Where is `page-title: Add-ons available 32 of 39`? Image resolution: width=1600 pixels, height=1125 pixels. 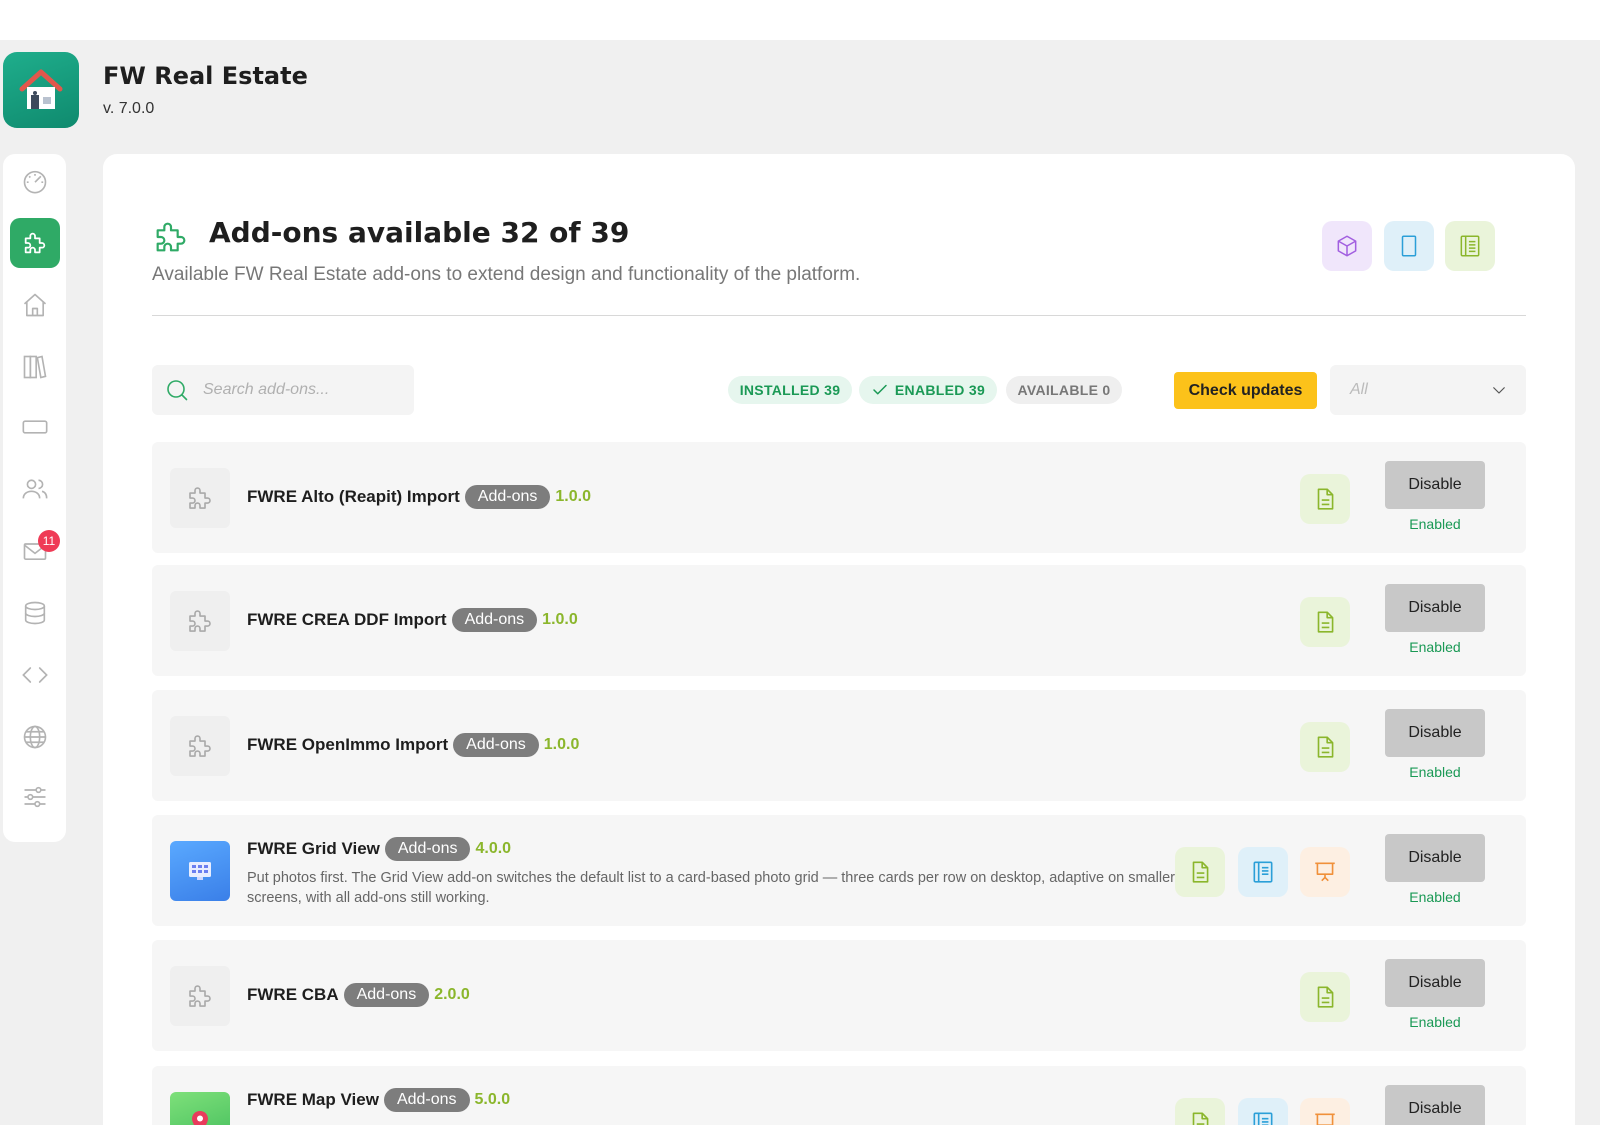 page-title: Add-ons available 32 of 39 is located at coordinates (419, 232).